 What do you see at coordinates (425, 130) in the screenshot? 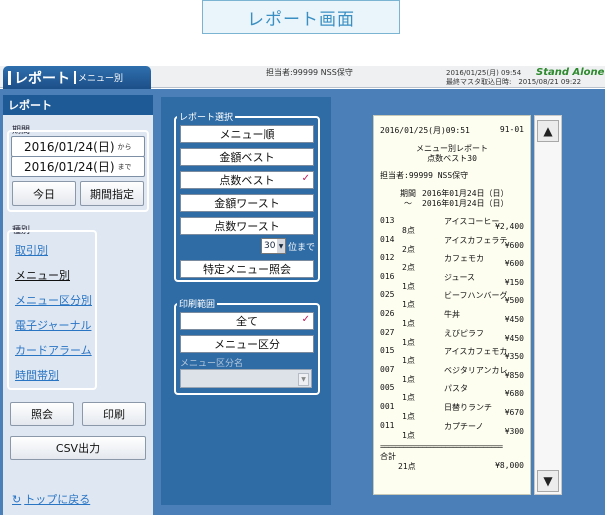
I see `receipt-datetime: 2016/01/25(月)09:51` at bounding box center [425, 130].